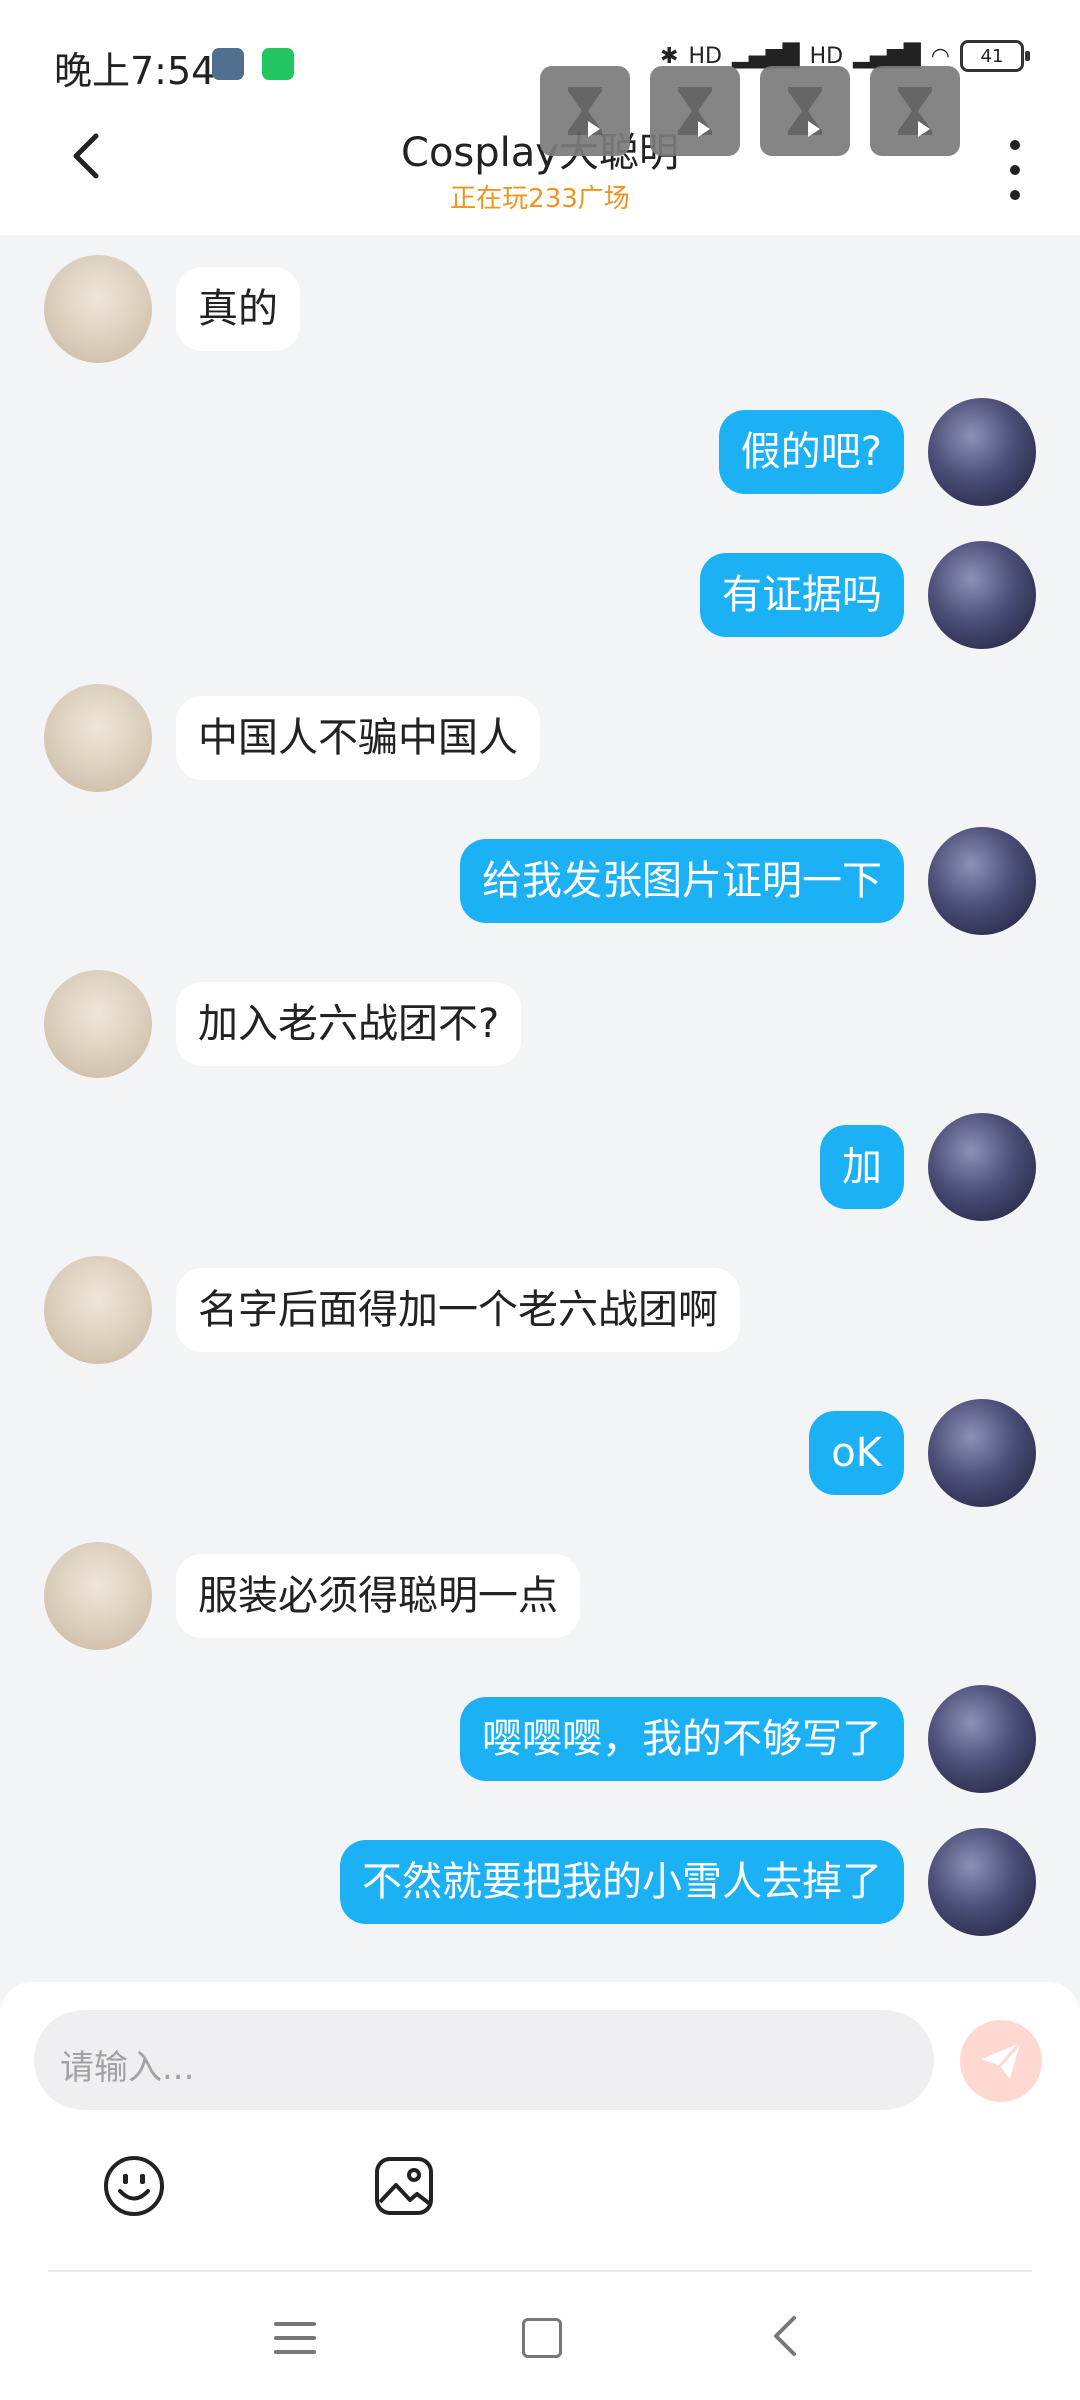 The width and height of the screenshot is (1080, 2400). What do you see at coordinates (135, 71) in the screenshot?
I see `status-time: 晚上7:54` at bounding box center [135, 71].